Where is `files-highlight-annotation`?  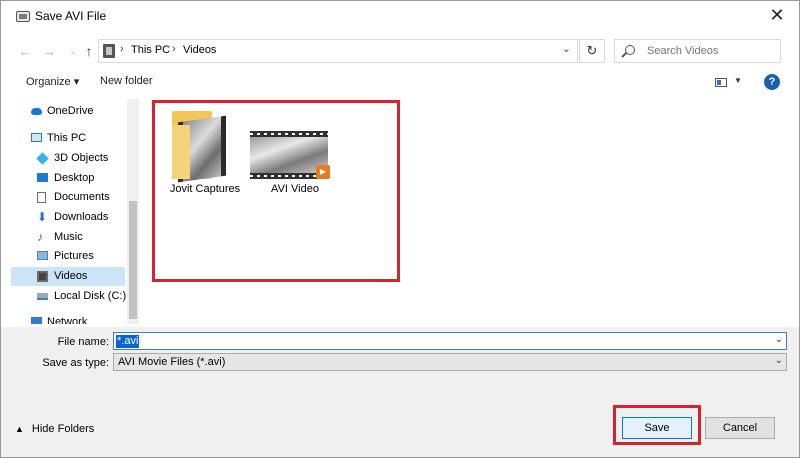 files-highlight-annotation is located at coordinates (276, 191).